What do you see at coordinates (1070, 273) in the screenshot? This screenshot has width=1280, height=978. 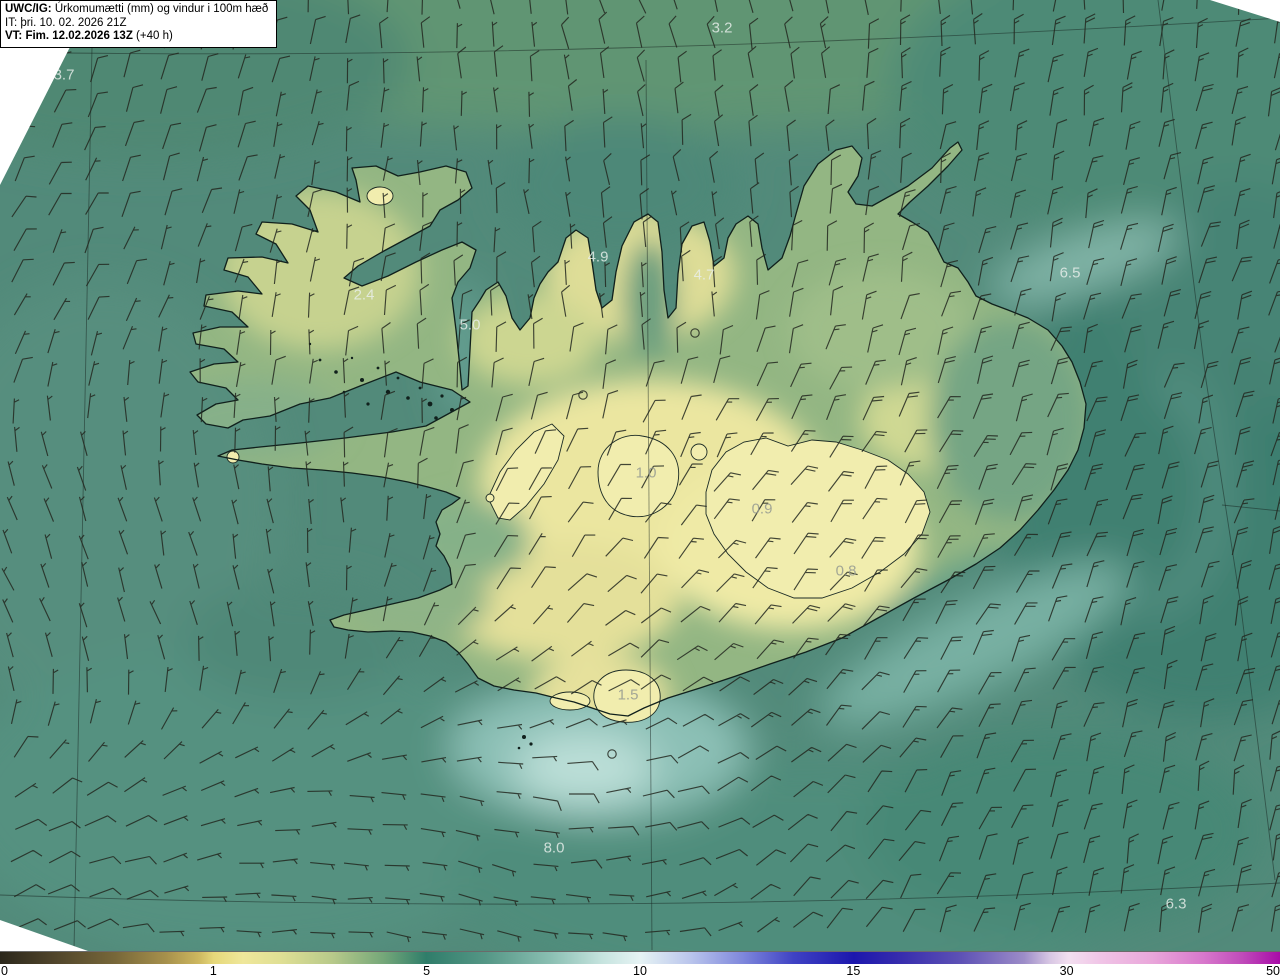 I see `contour-label: 6.5` at bounding box center [1070, 273].